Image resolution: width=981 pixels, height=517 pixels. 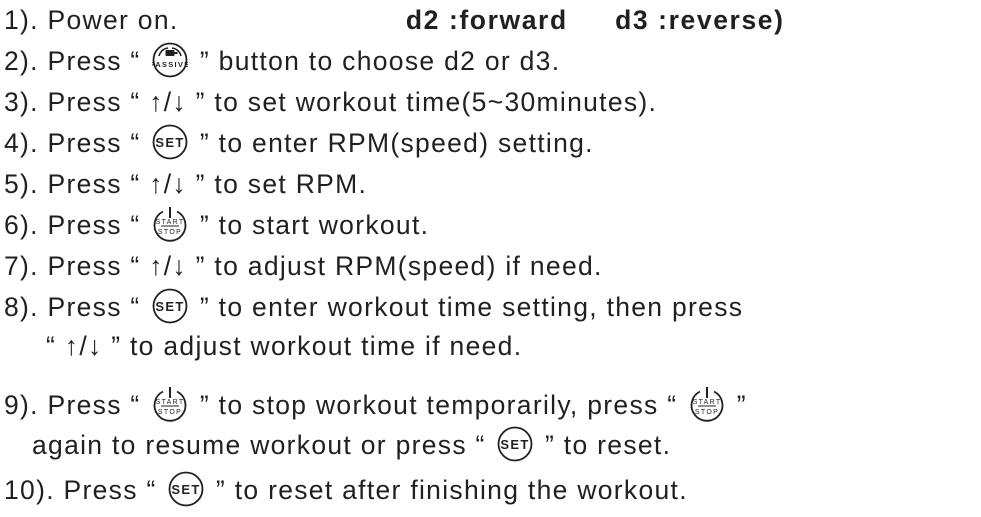 What do you see at coordinates (21, 102) in the screenshot?
I see `step-number: 3).` at bounding box center [21, 102].